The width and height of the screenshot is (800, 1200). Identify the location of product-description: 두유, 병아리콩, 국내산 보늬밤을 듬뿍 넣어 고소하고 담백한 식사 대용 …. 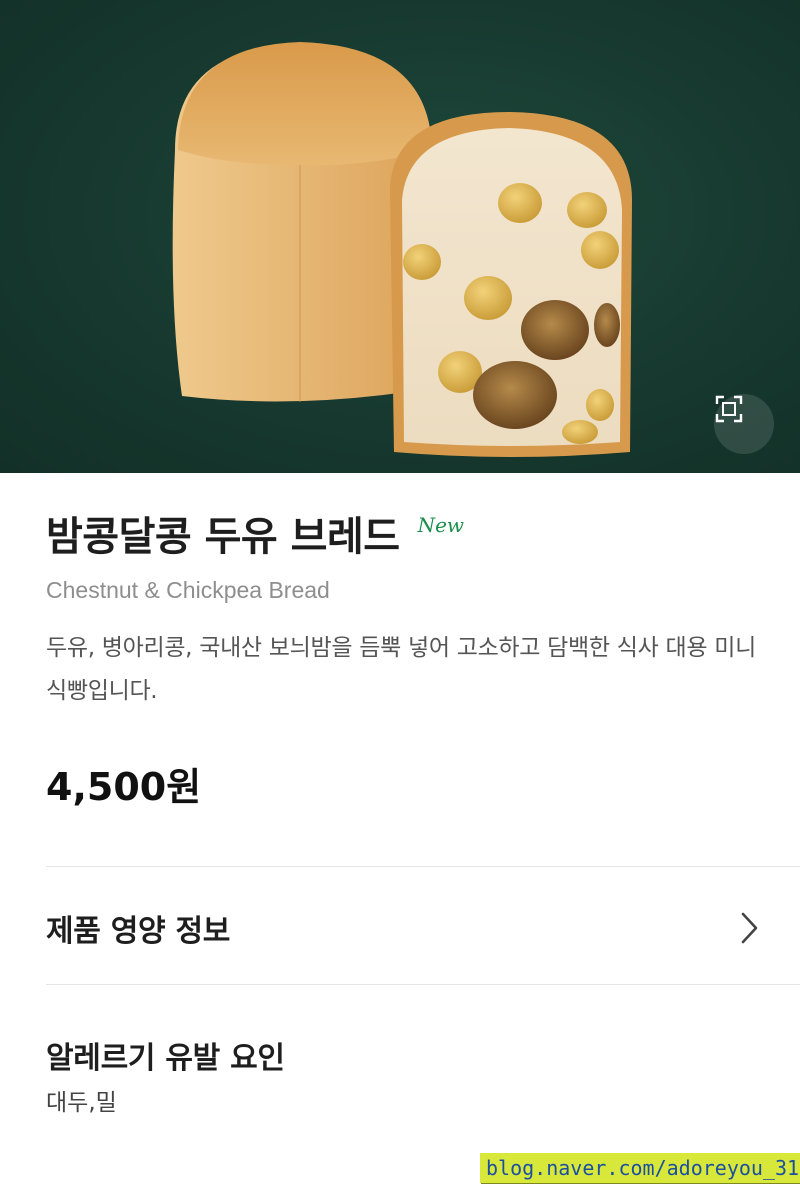
(401, 669).